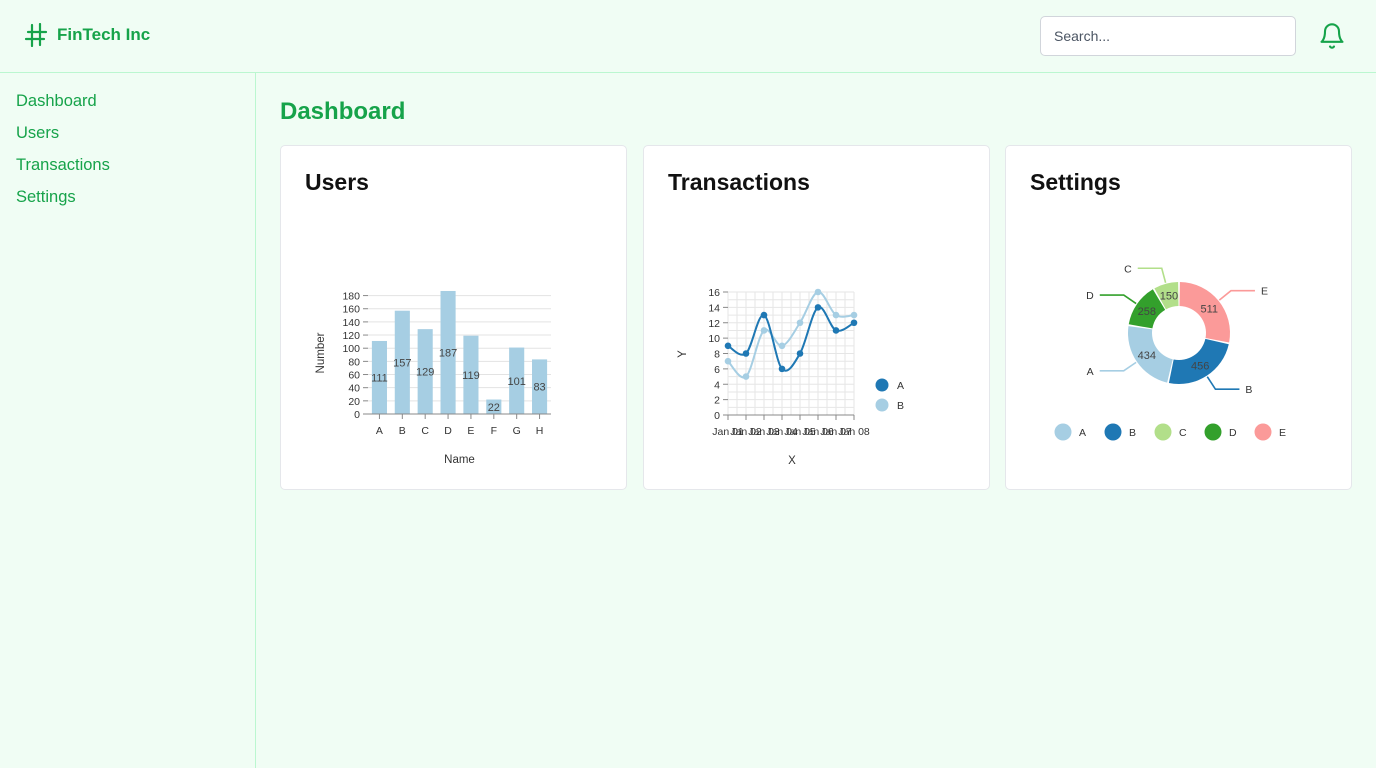 This screenshot has width=1376, height=768. I want to click on y-tick-label: 40, so click(354, 389).